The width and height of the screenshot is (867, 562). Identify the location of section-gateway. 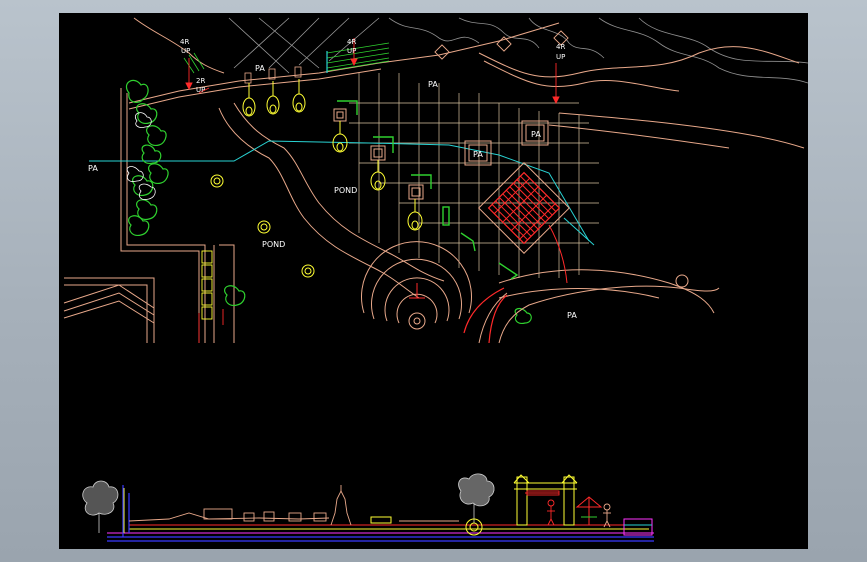
(545, 500).